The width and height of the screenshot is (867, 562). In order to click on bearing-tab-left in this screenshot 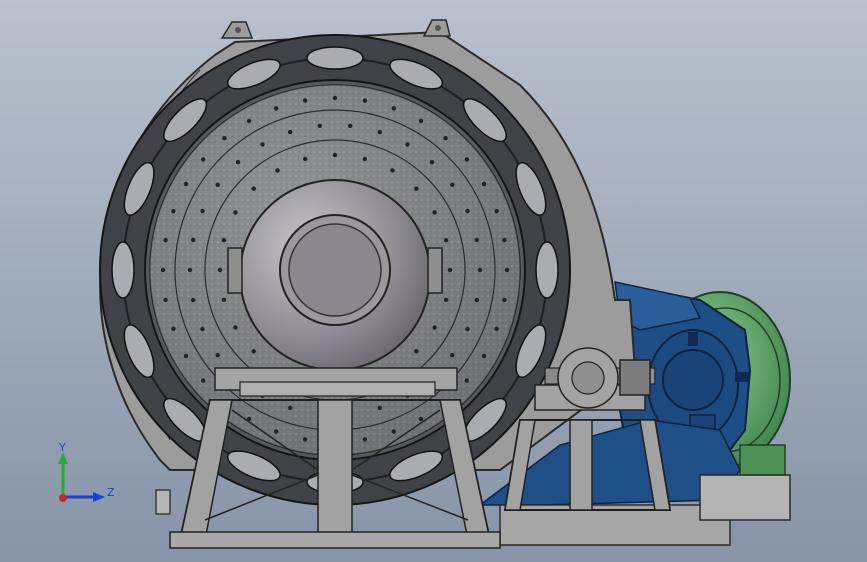, I will do `click(235, 270)`.